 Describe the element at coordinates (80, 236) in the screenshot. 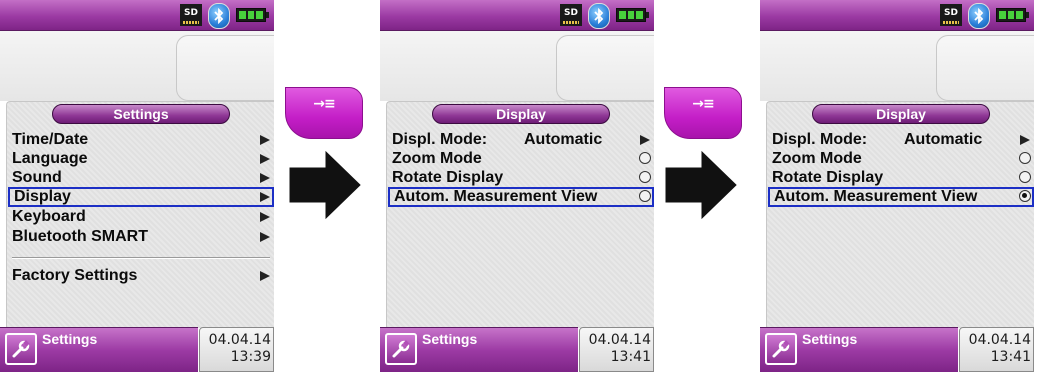

I see `menu-item-label: Bluetooth SMART` at that location.